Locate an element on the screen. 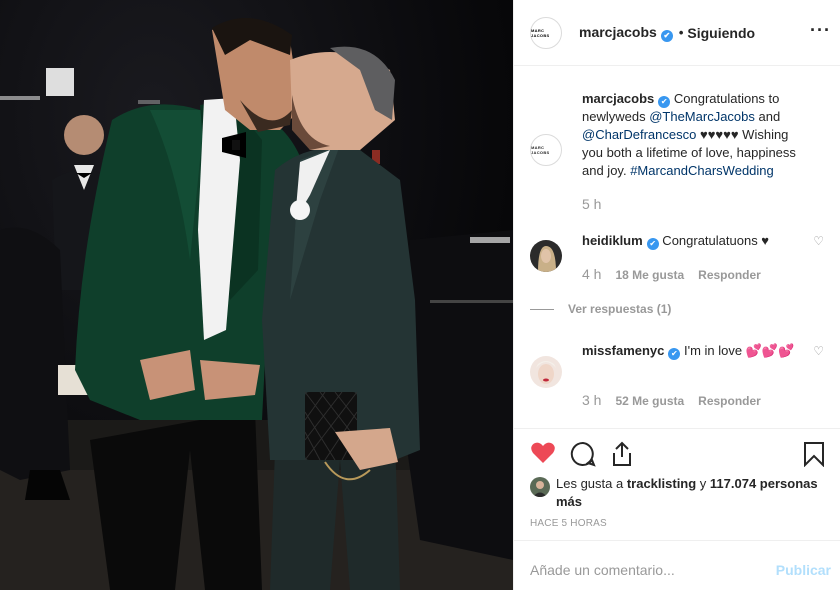  comment-text: heidiklum ✔ Congratulatuons ♥ is located at coordinates (697, 241).